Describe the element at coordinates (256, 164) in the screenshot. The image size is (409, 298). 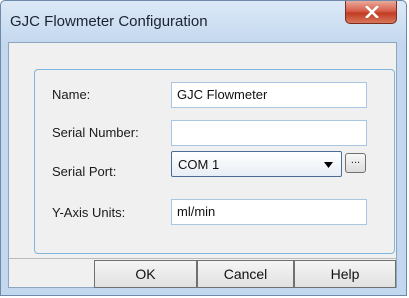
I see `serial-port-select: COM 1` at that location.